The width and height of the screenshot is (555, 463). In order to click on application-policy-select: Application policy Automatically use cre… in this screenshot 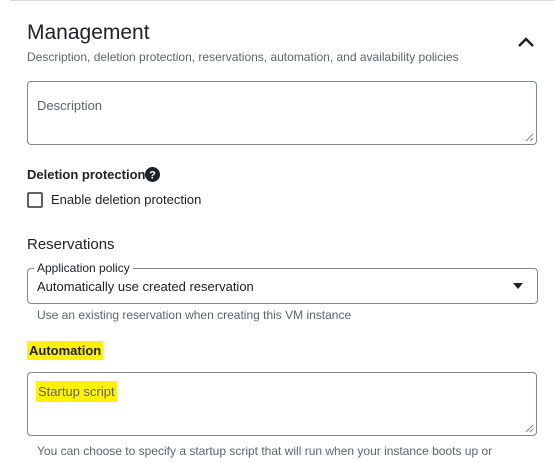, I will do `click(282, 282)`.